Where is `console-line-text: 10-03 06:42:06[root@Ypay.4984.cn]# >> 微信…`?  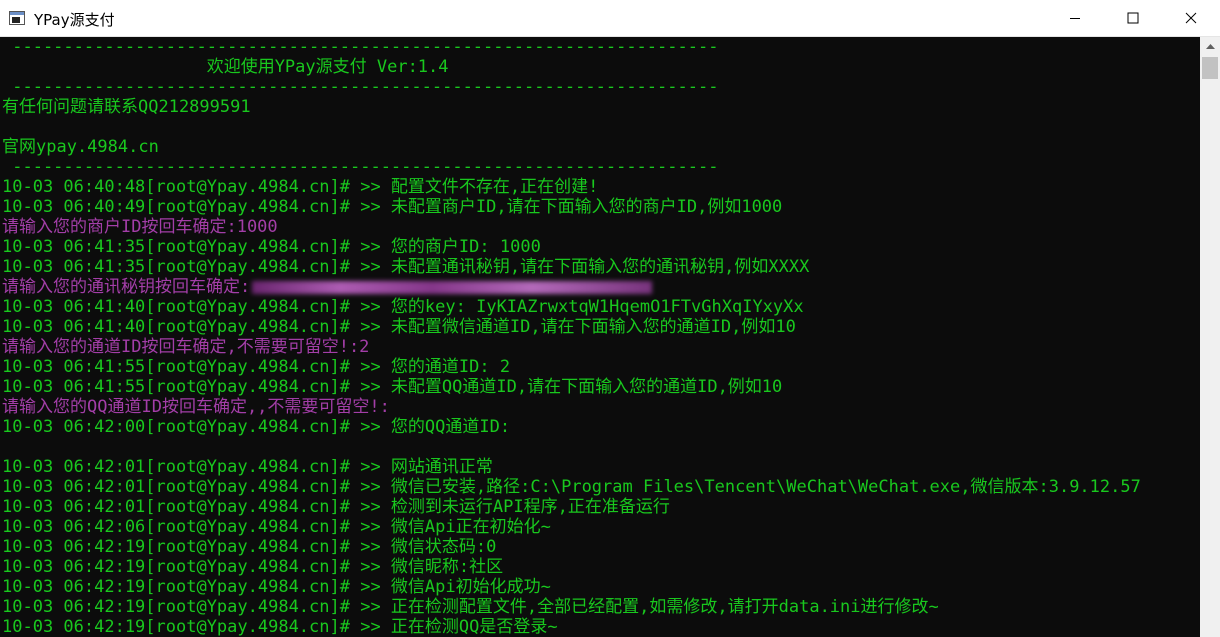
console-line-text: 10-03 06:42:06[root@Ypay.4984.cn]# >> 微信… is located at coordinates (276, 527).